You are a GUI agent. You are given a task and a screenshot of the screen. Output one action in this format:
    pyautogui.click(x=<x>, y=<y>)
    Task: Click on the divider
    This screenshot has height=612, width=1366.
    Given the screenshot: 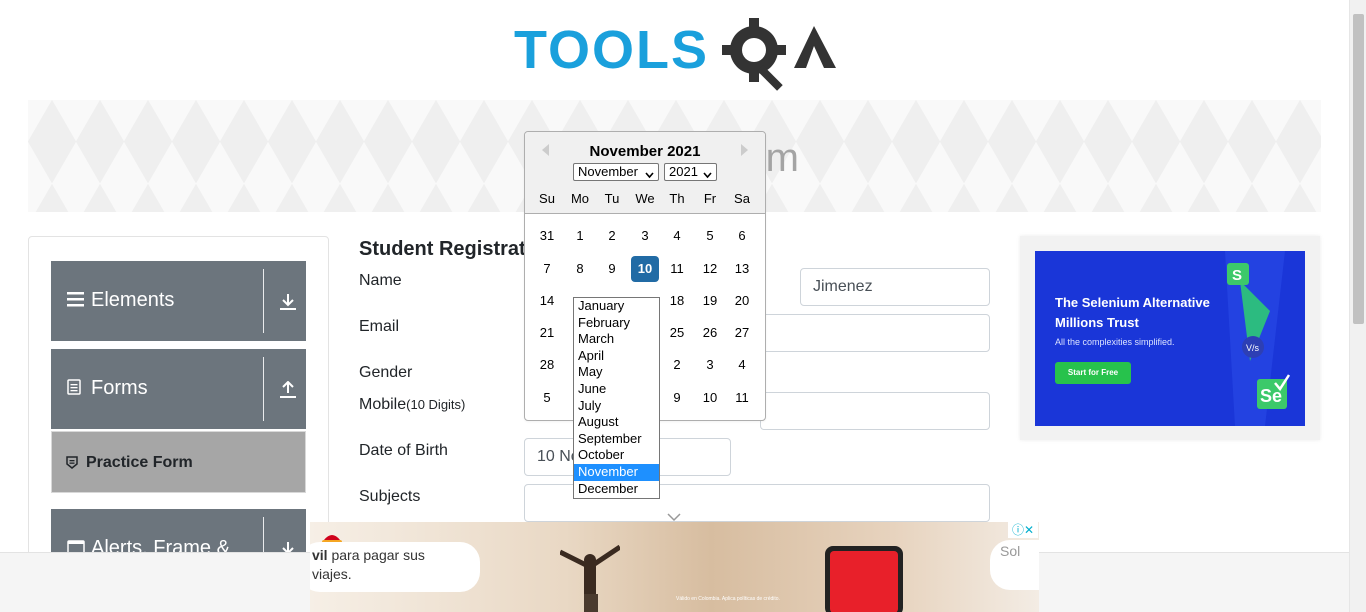 What is the action you would take?
    pyautogui.click(x=263, y=389)
    